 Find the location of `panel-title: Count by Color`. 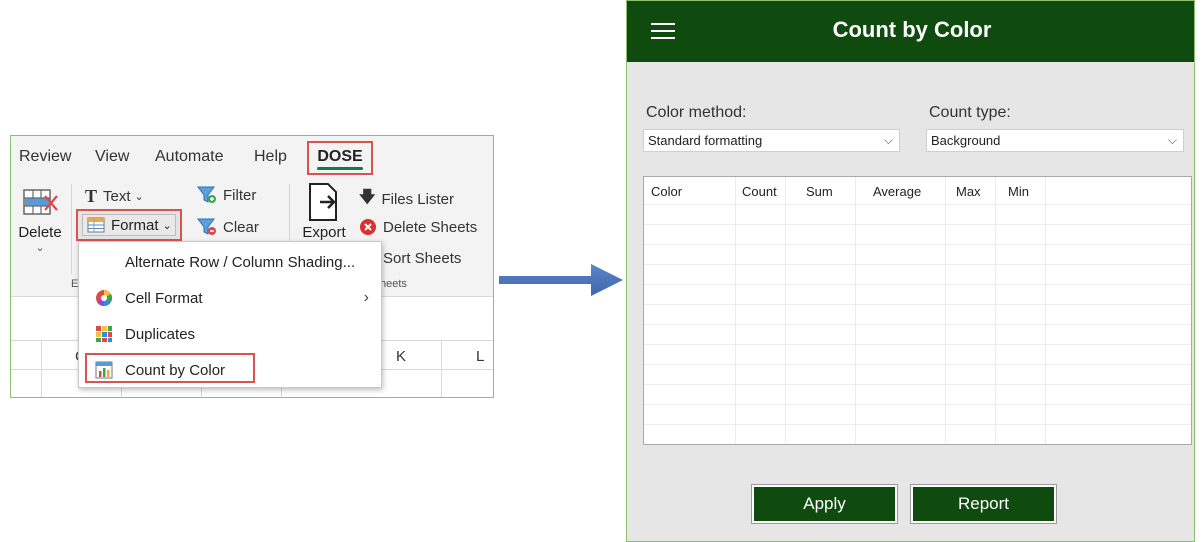

panel-title: Count by Color is located at coordinates (912, 29).